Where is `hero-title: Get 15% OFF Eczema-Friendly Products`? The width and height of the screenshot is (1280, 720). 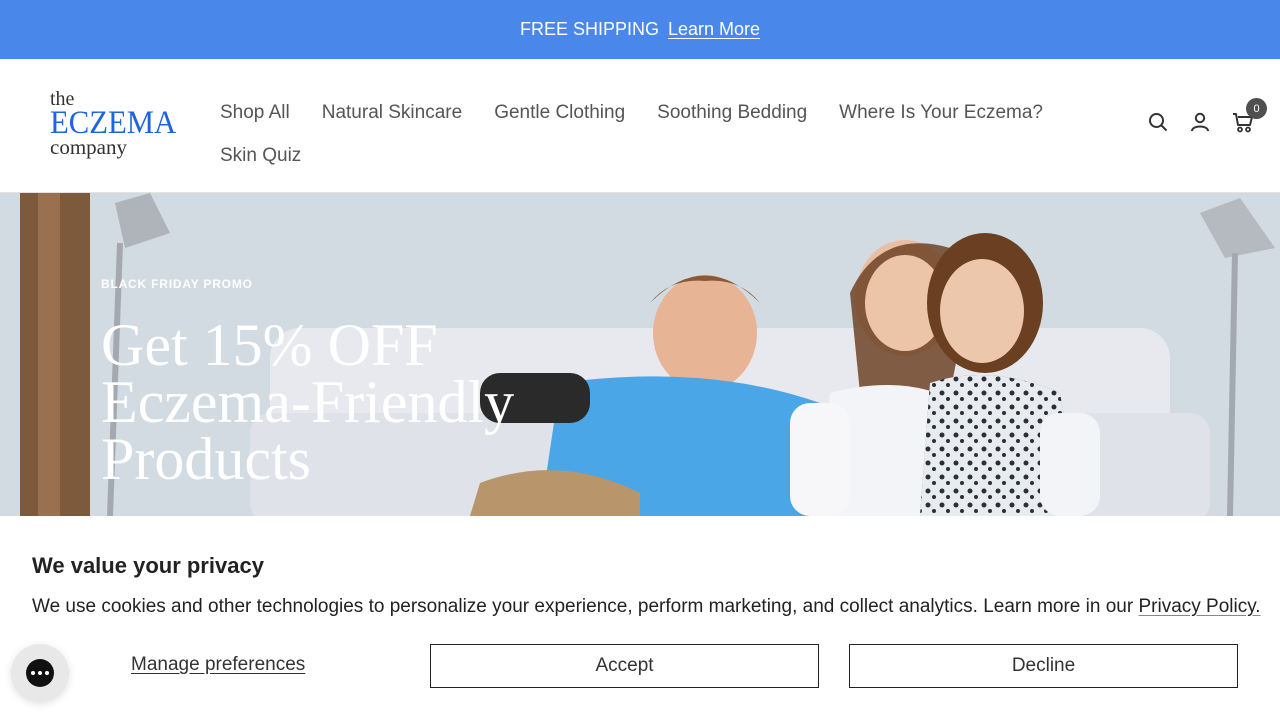
hero-title: Get 15% OFF Eczema-Friendly Products is located at coordinates (361, 402).